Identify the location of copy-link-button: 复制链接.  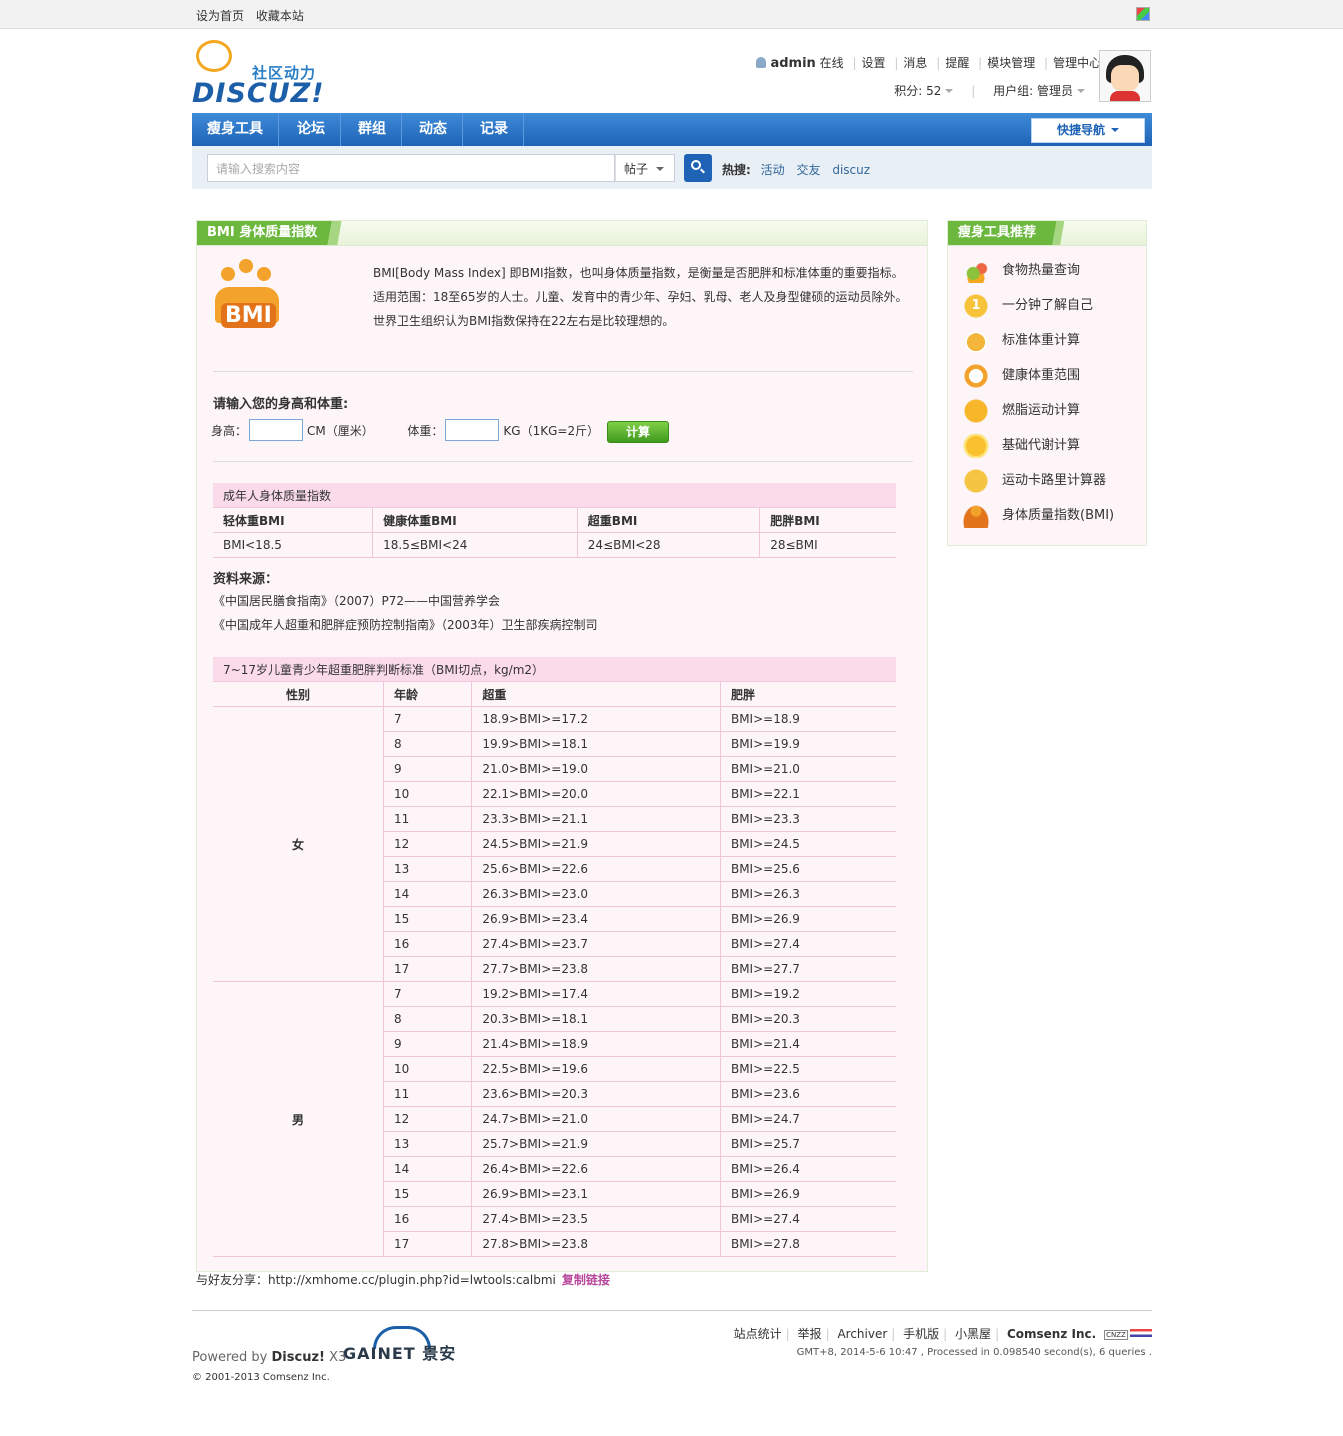
(586, 1280).